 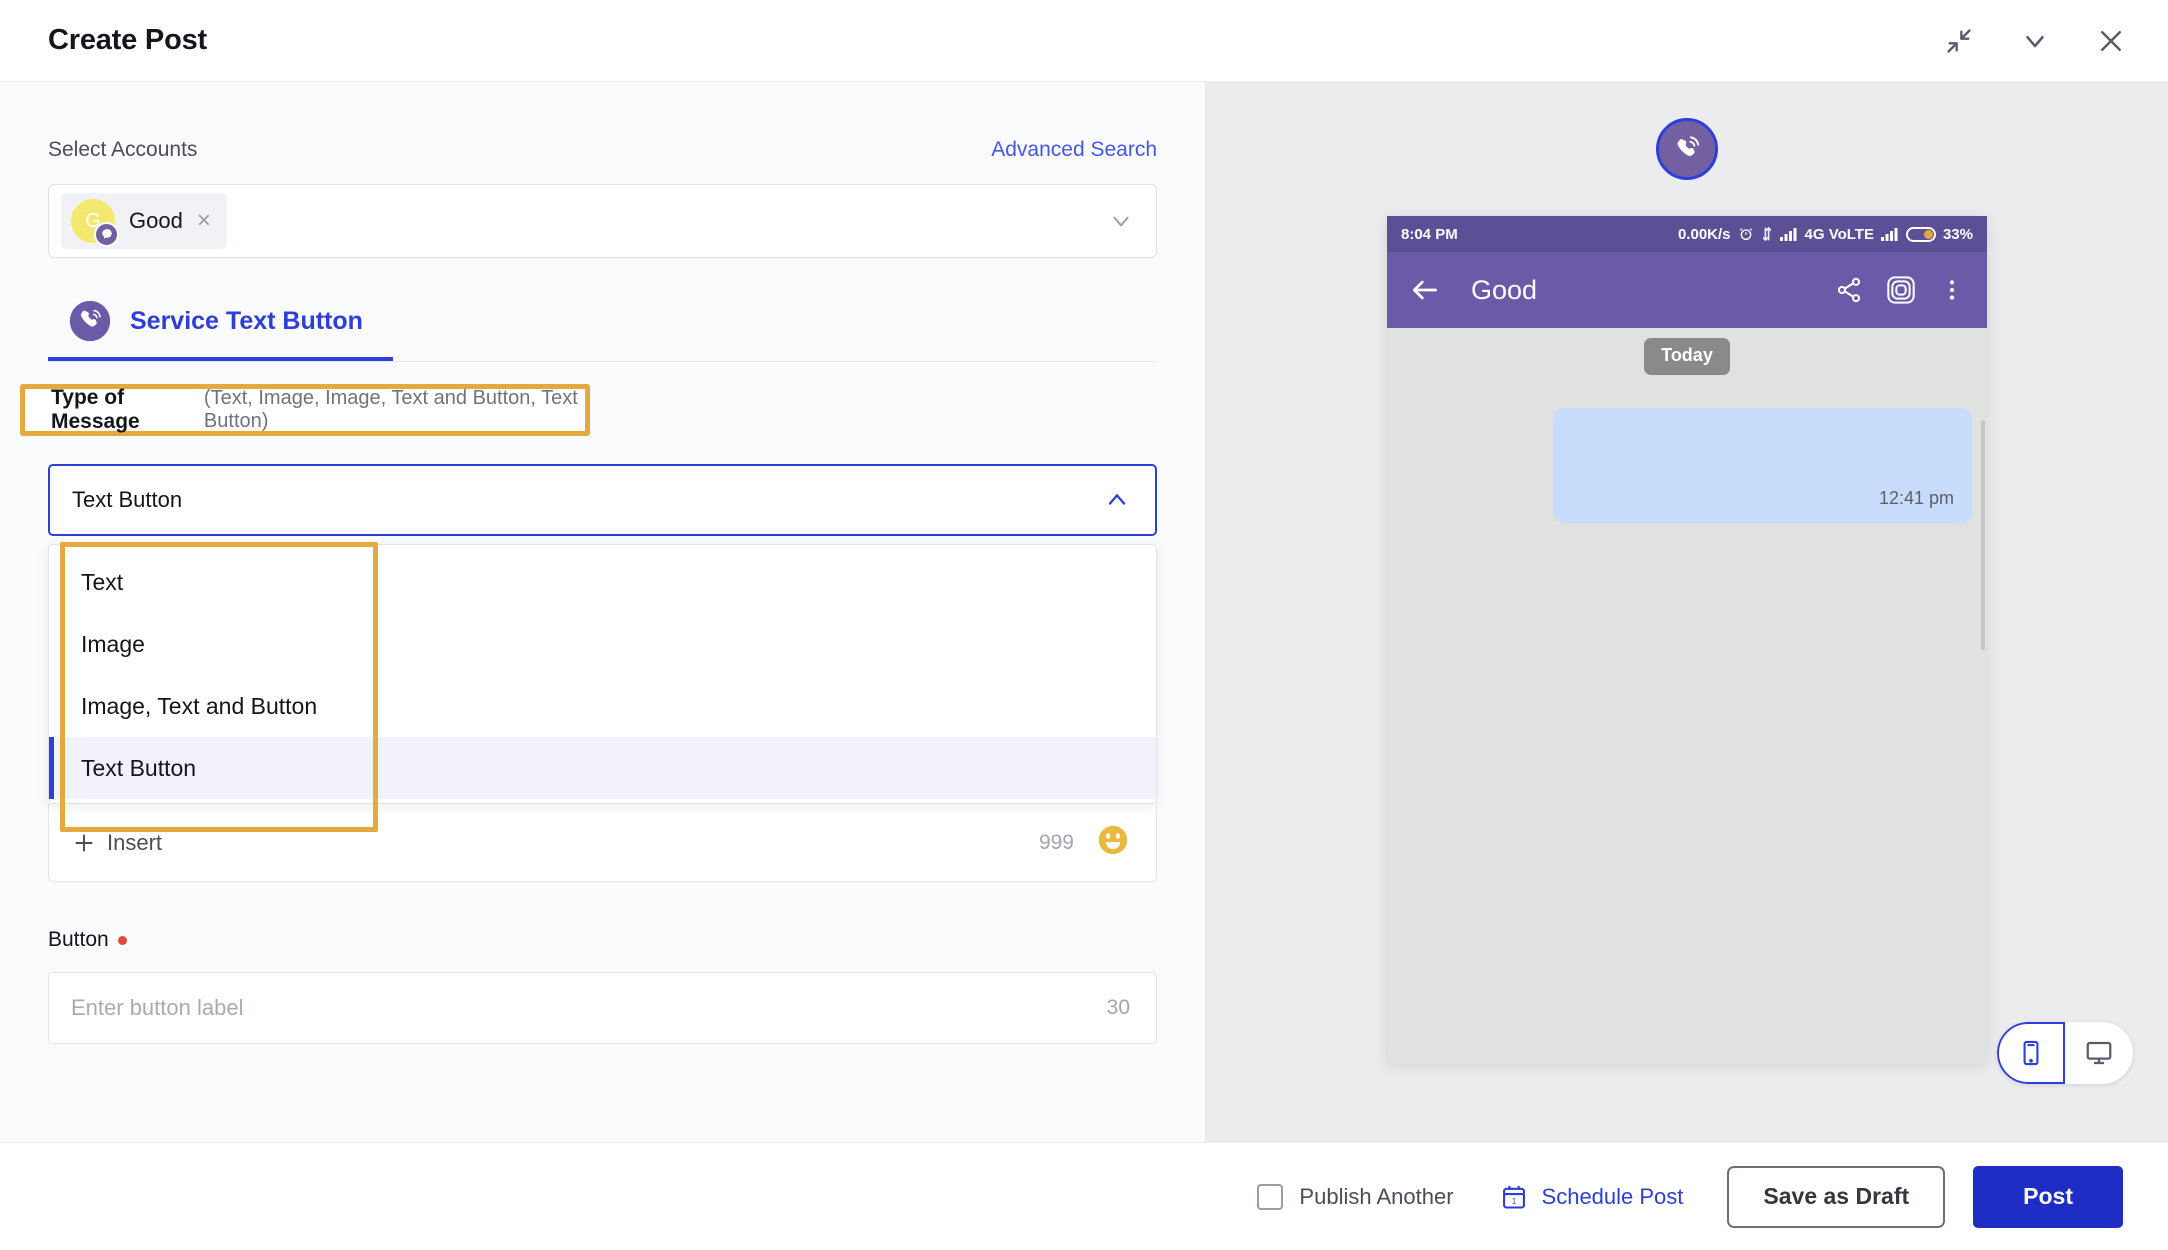 What do you see at coordinates (1839, 234) in the screenshot?
I see `status-network-type: 4G VoLTE` at bounding box center [1839, 234].